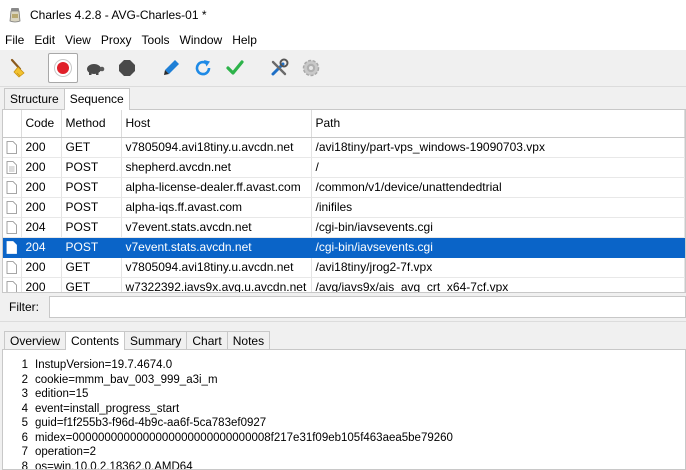 This screenshot has width=686, height=470. I want to click on record-button, so click(63, 68).